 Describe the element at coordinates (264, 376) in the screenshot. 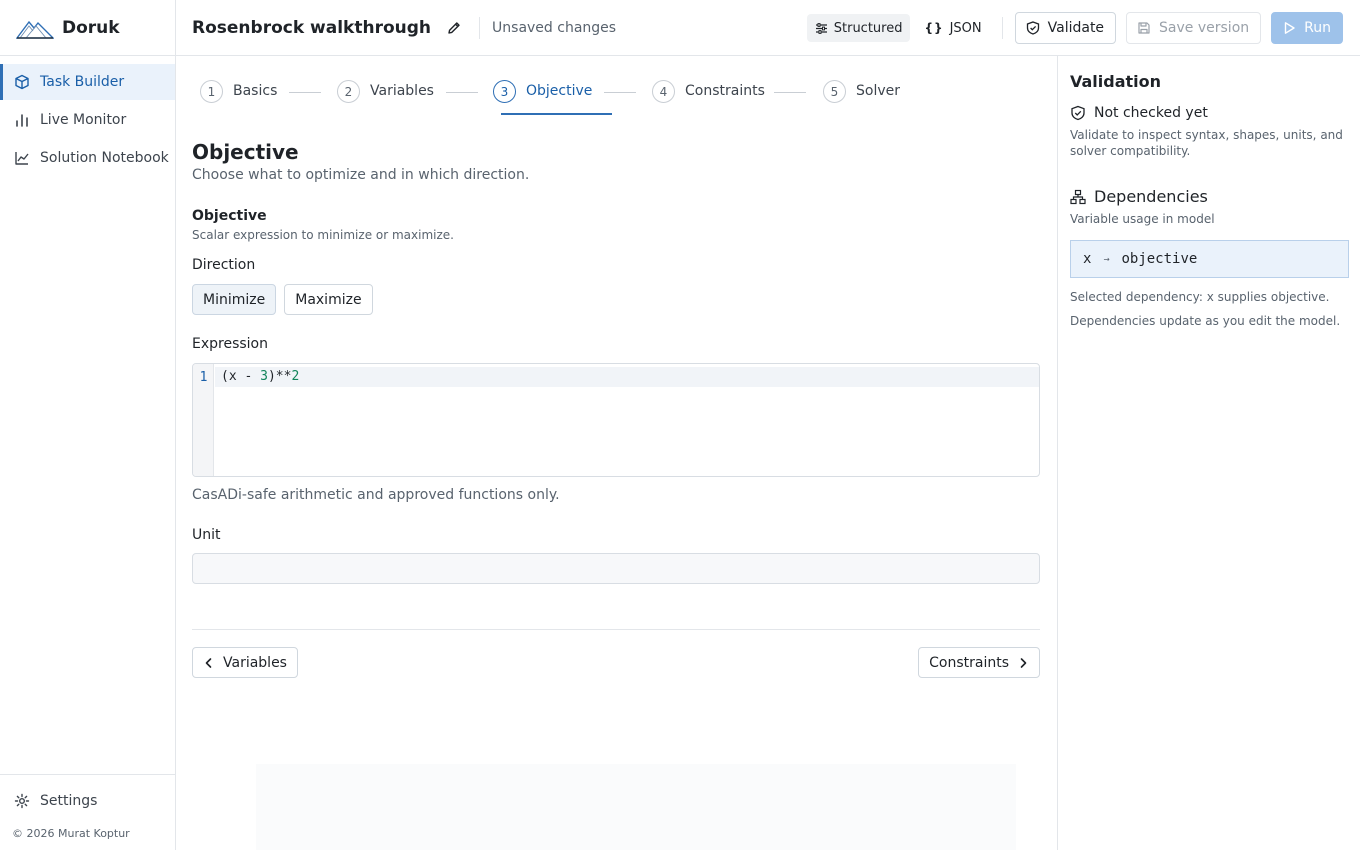

I see `code-number: 3` at that location.